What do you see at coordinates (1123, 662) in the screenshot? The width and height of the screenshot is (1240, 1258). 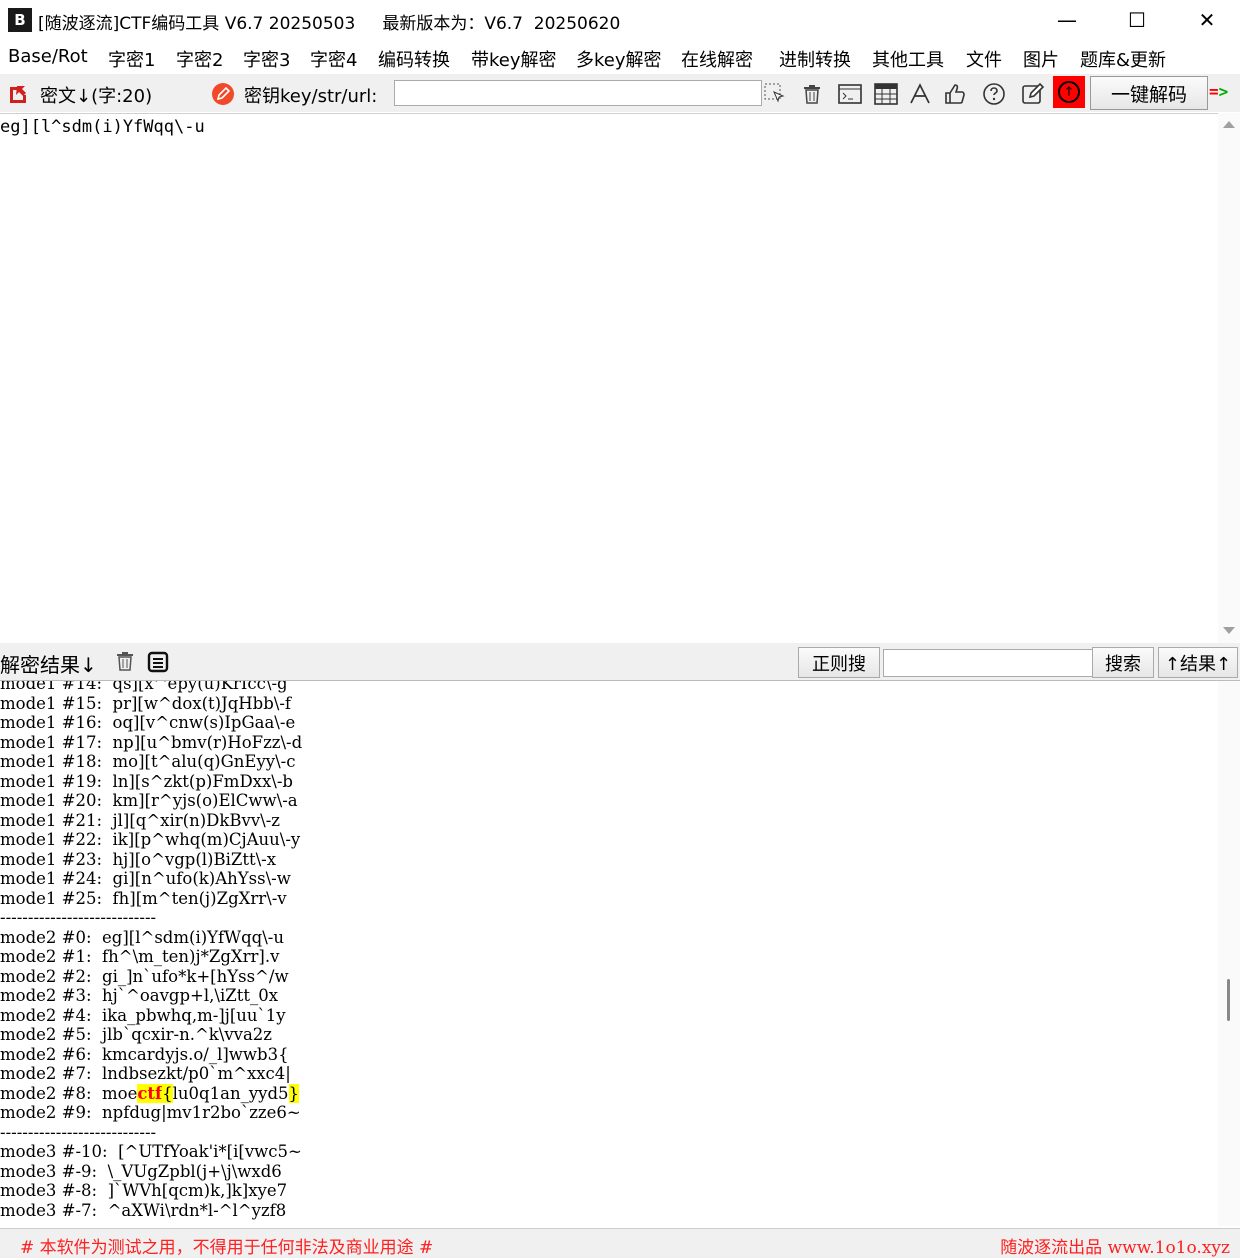 I see `search-button: 搜索` at bounding box center [1123, 662].